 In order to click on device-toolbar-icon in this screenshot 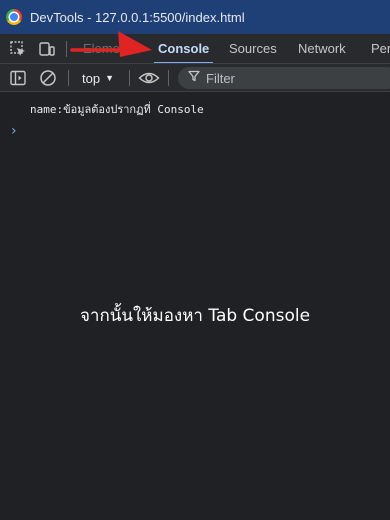, I will do `click(47, 49)`.